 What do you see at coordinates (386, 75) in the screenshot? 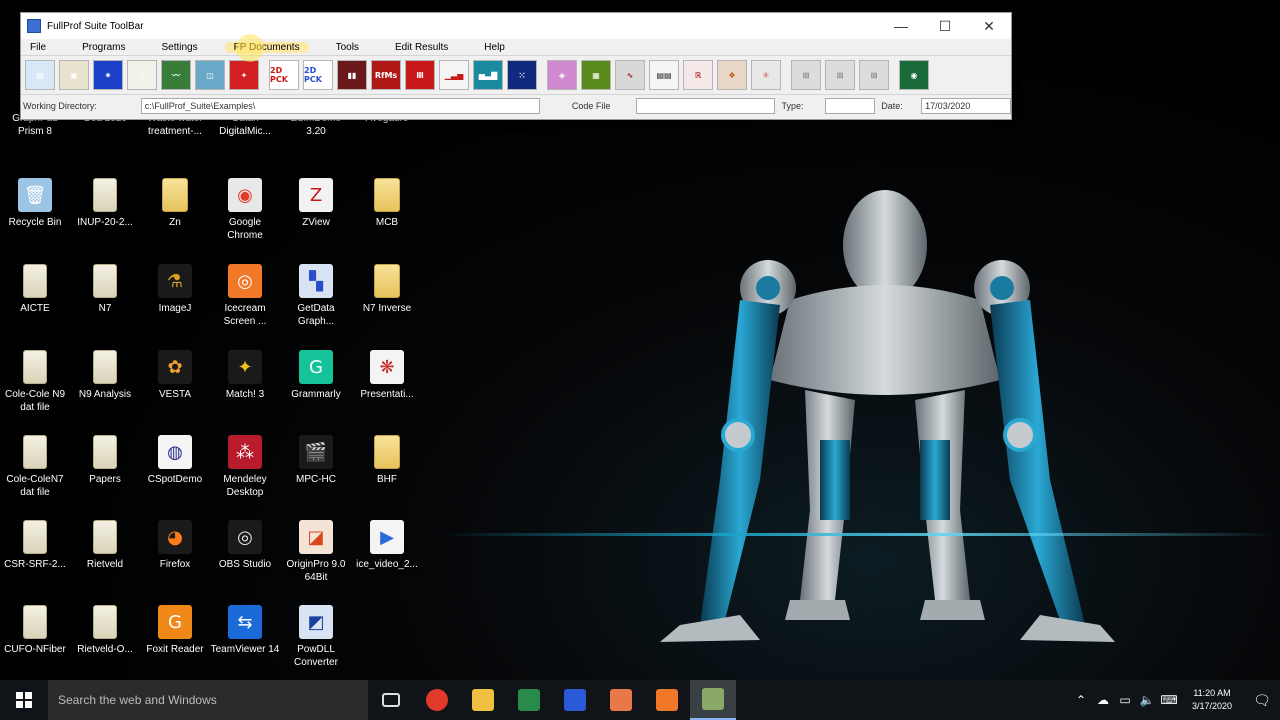
I see `refine-button: RfMs` at bounding box center [386, 75].